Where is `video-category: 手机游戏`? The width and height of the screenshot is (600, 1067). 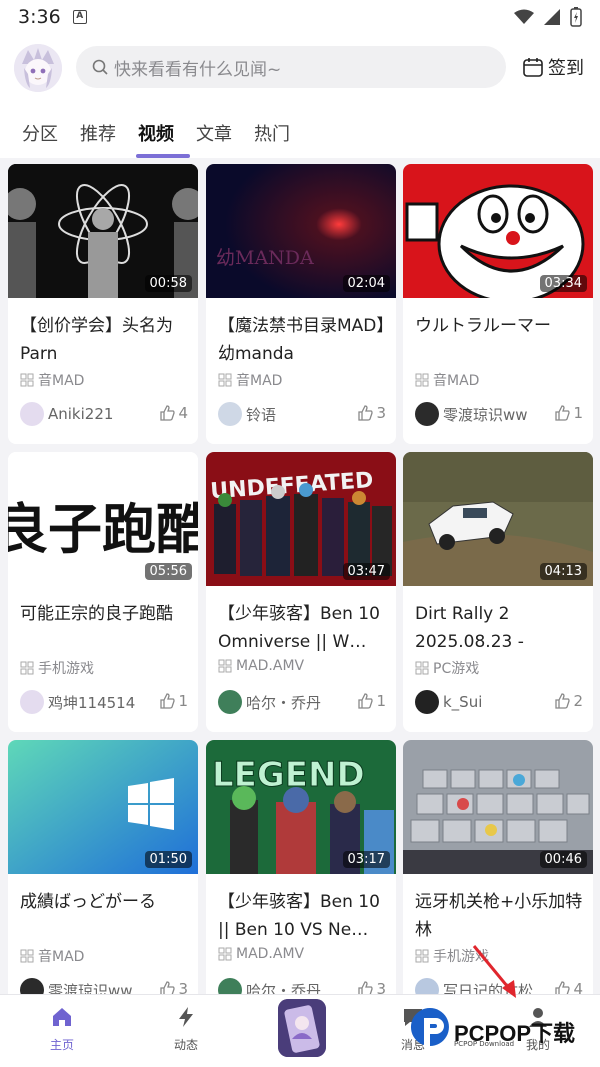 video-category: 手机游戏 is located at coordinates (57, 668).